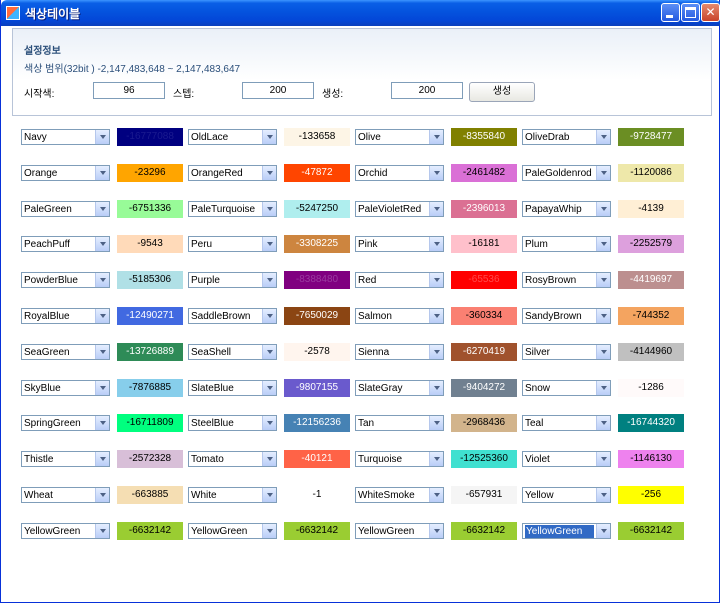  I want to click on color-select-1-3: PaleGoldenrod, so click(566, 173).